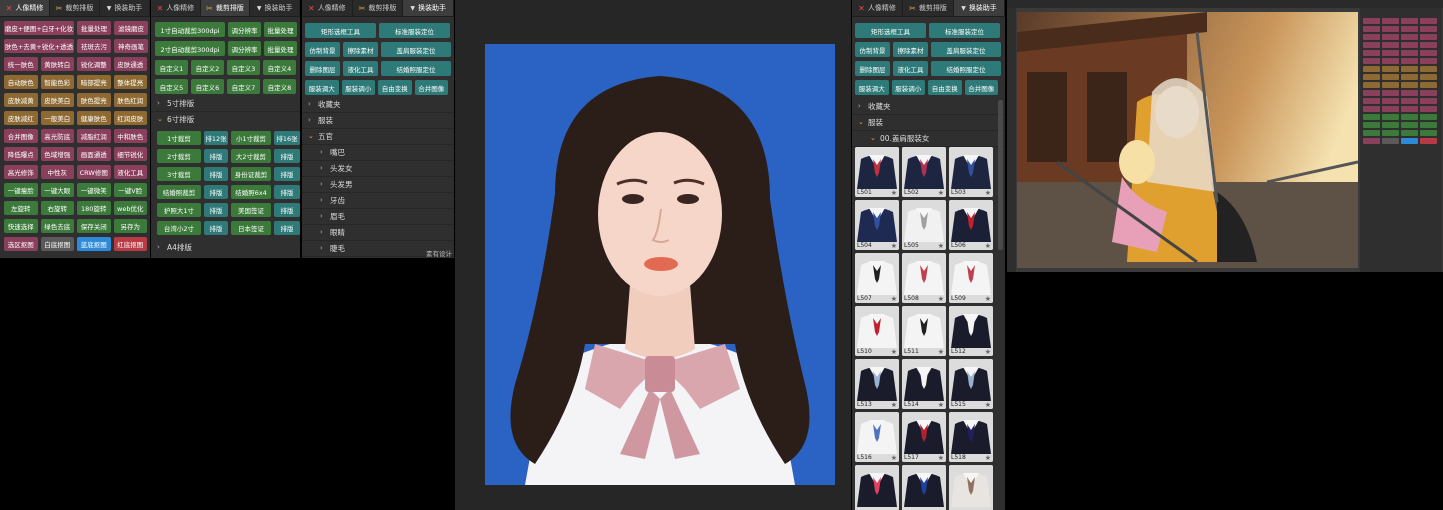  I want to click on outfit-thumbnail: L501 ★, so click(877, 172).